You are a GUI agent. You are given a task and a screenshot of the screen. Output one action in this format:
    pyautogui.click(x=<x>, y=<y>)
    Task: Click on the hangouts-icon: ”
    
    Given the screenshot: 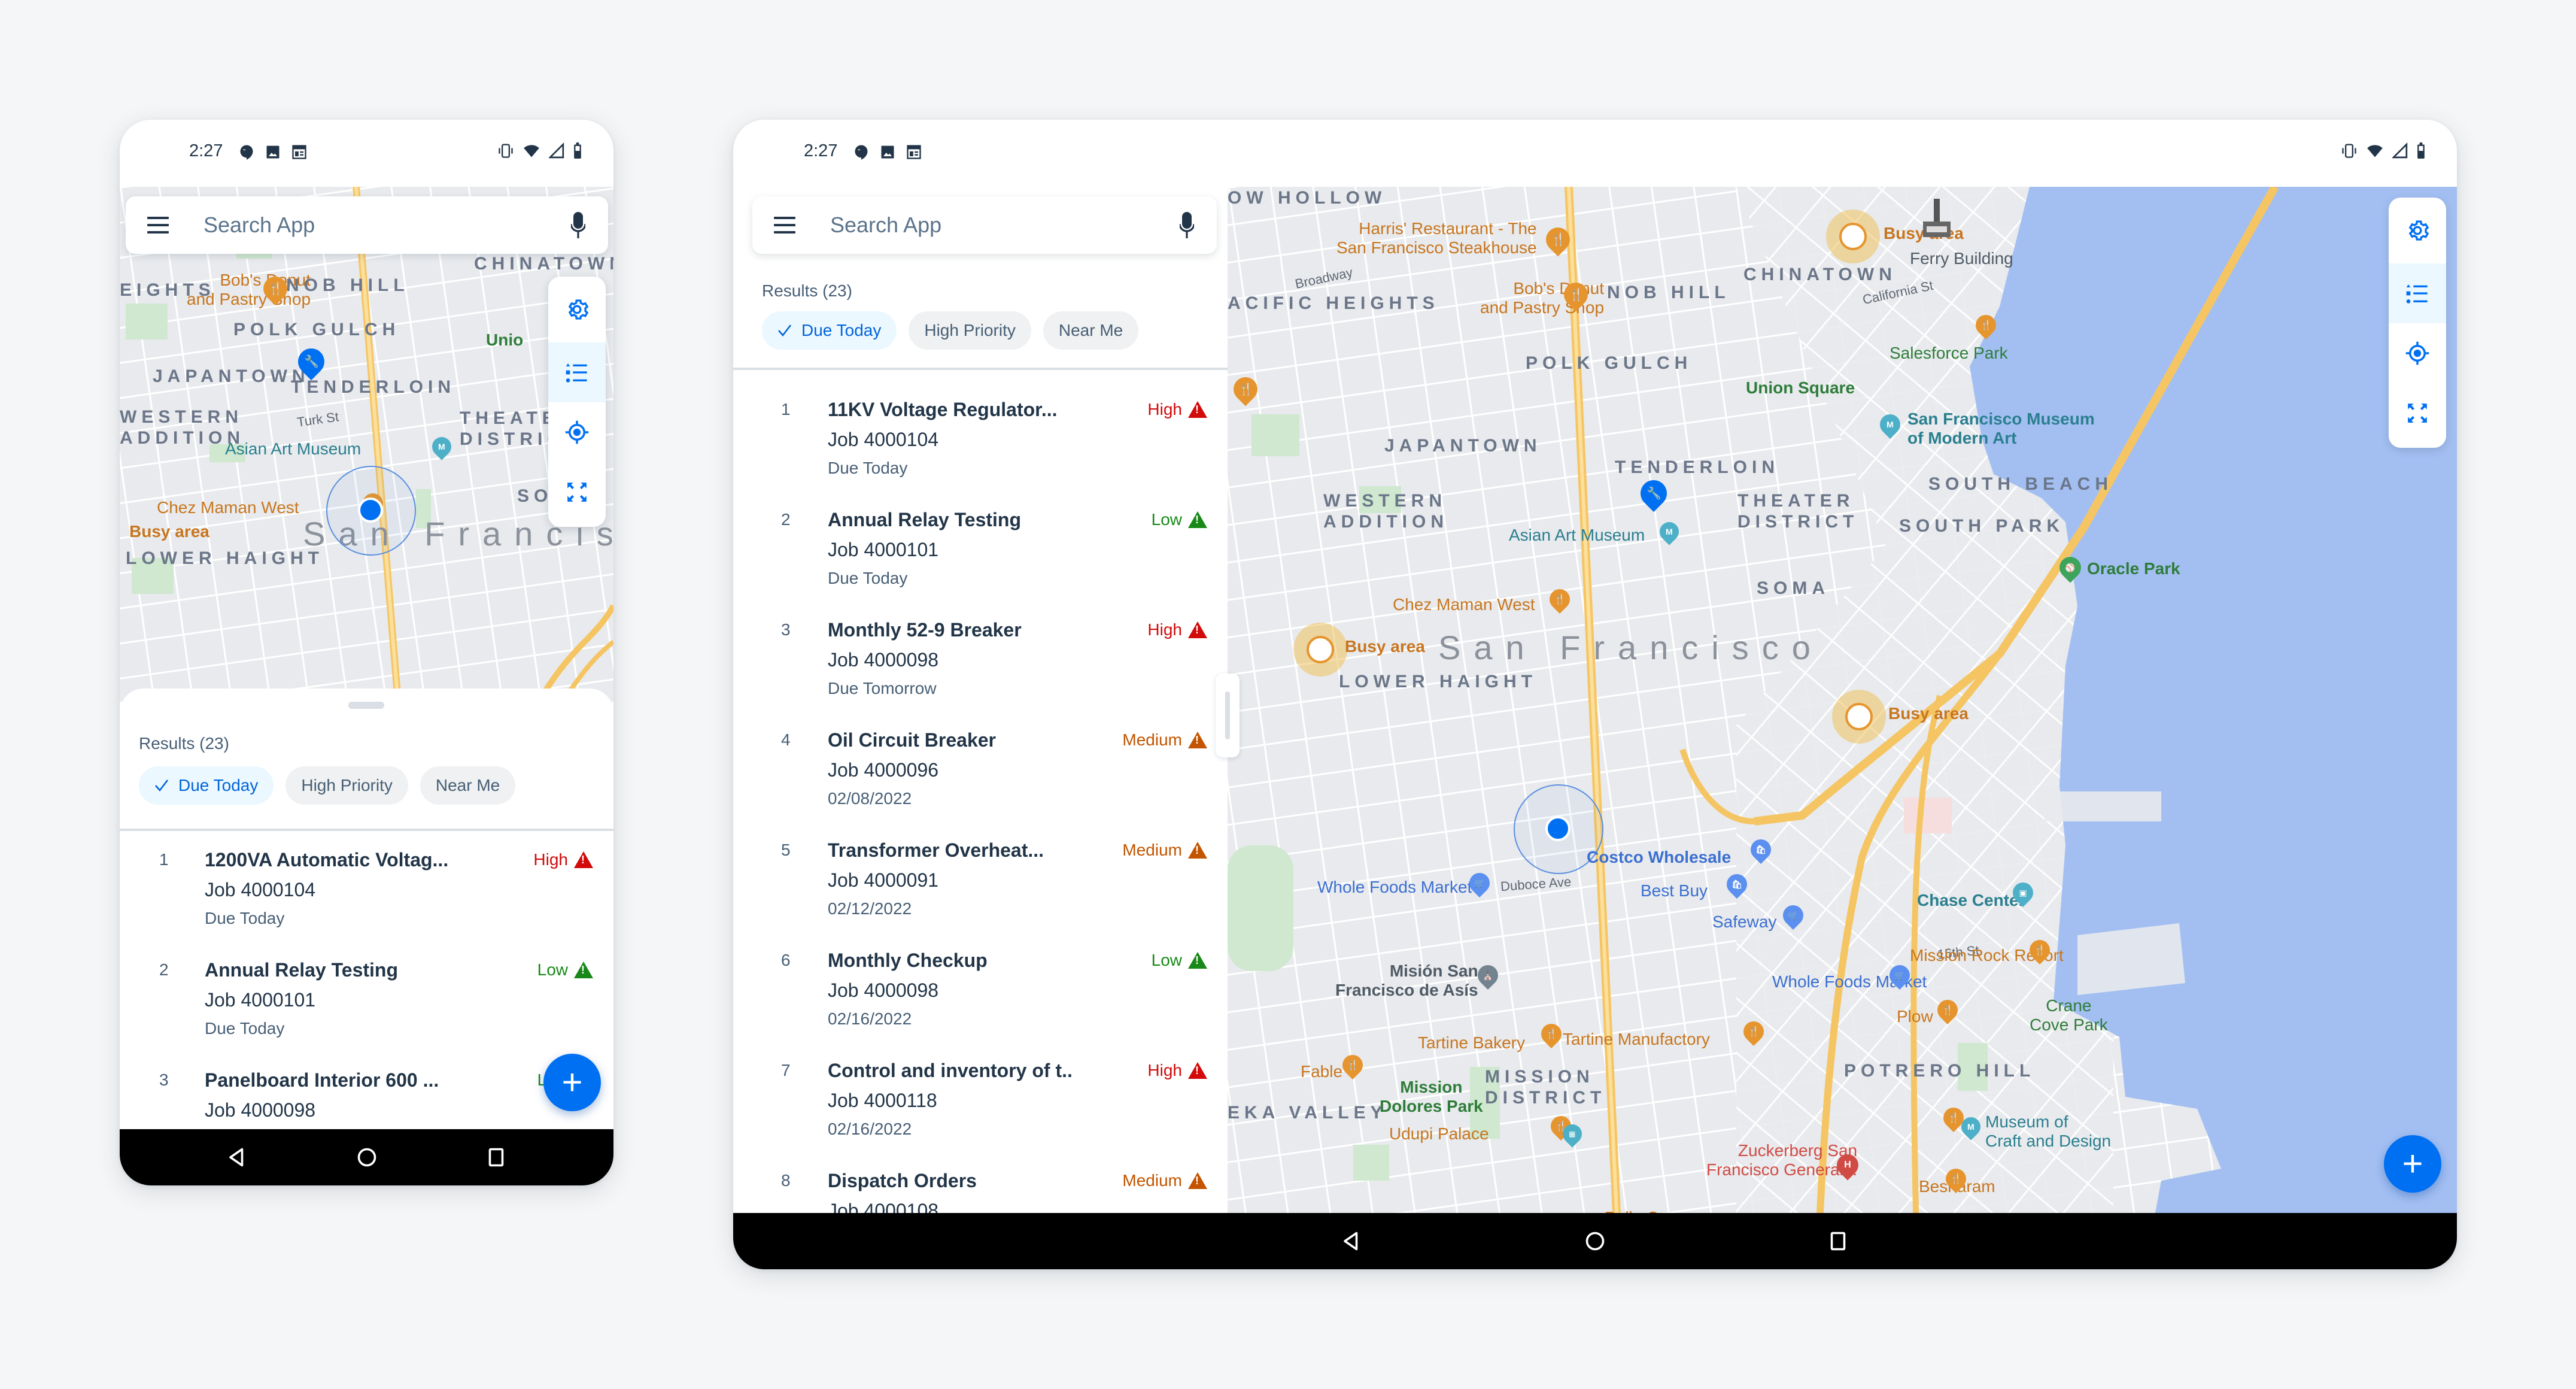 What is the action you would take?
    pyautogui.click(x=246, y=152)
    